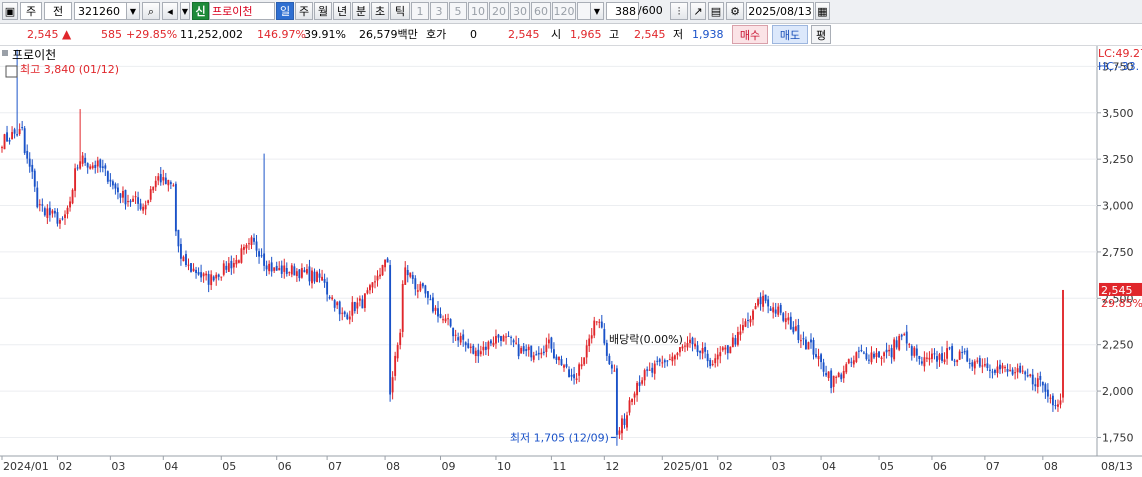 The image size is (1142, 477). What do you see at coordinates (750, 34) in the screenshot?
I see `buy-button: 매수` at bounding box center [750, 34].